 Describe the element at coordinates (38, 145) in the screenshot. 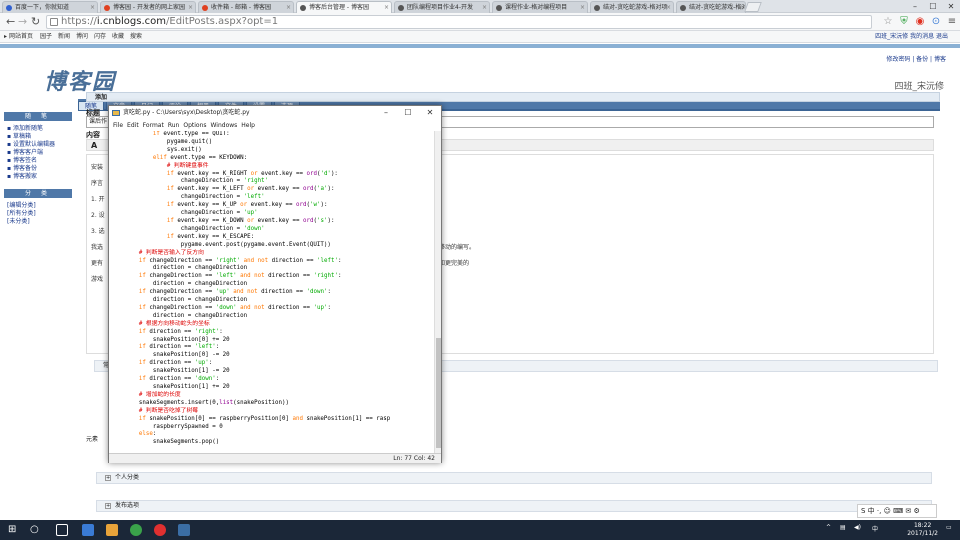

I see `sidebar-item: ▪ 设置默认编辑器` at that location.